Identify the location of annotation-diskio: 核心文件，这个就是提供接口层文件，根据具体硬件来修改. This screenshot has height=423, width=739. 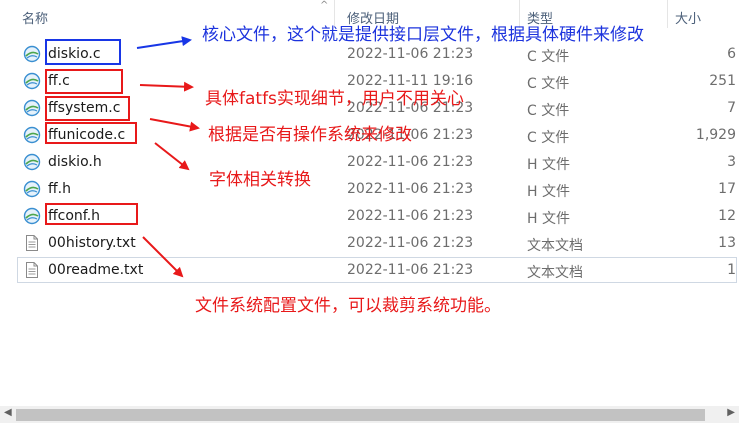
(423, 35).